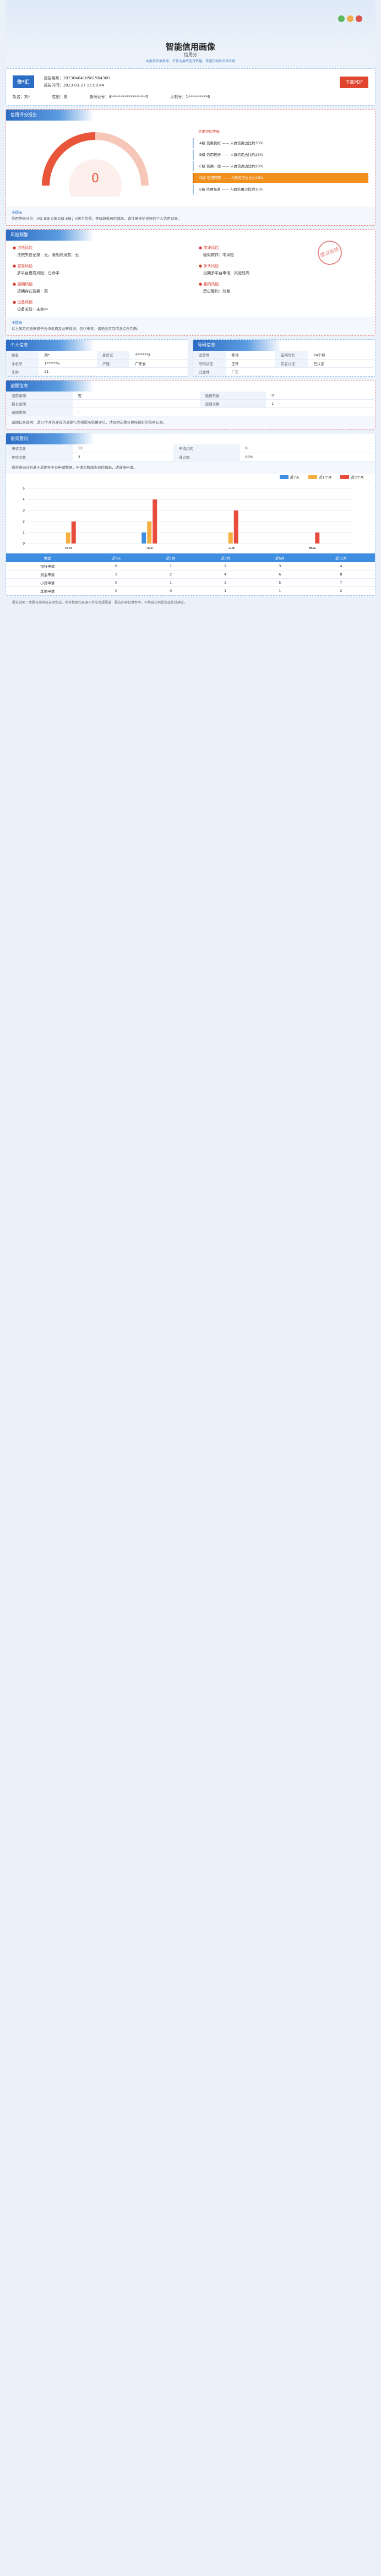 The image size is (381, 2576). Describe the element at coordinates (283, 252) in the screenshot. I see `risk-item: ● 欺诈风险 疑似欺诈：中风险` at that location.